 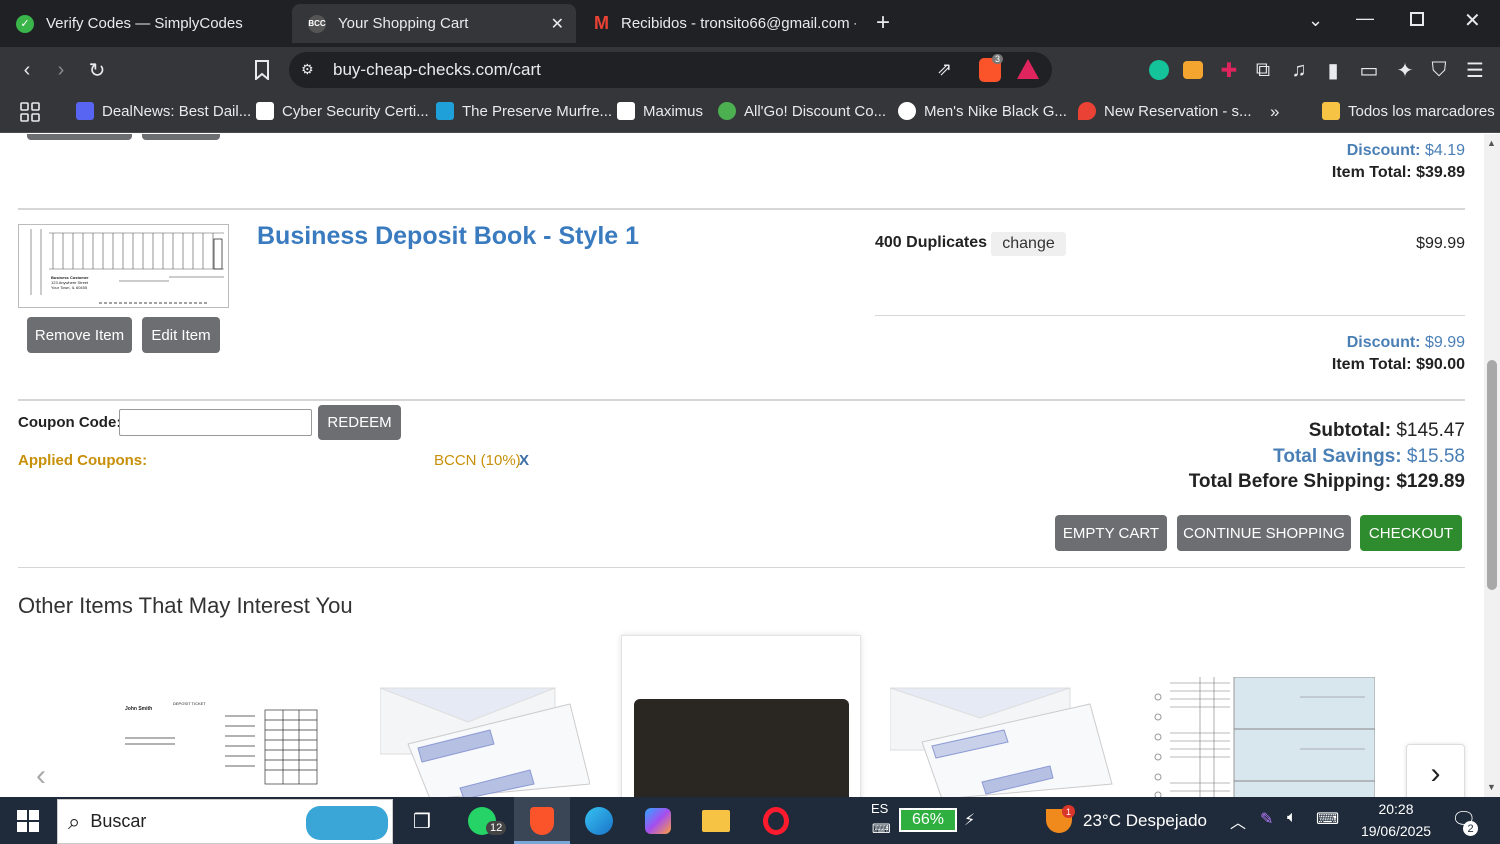 I want to click on prev-edit-button, so click(x=181, y=137).